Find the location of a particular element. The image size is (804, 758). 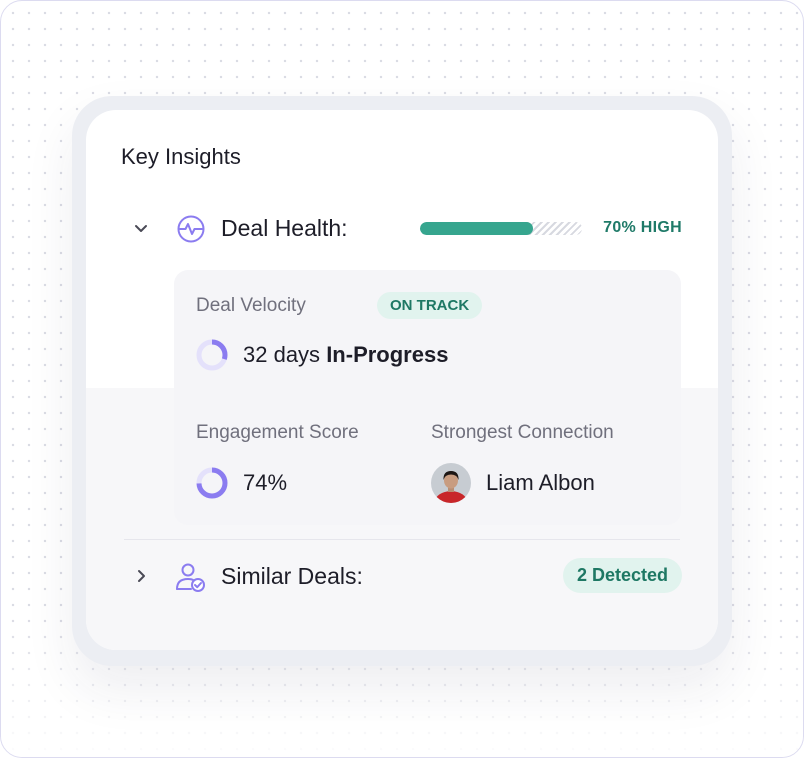

chevron-down-icon is located at coordinates (141, 228).